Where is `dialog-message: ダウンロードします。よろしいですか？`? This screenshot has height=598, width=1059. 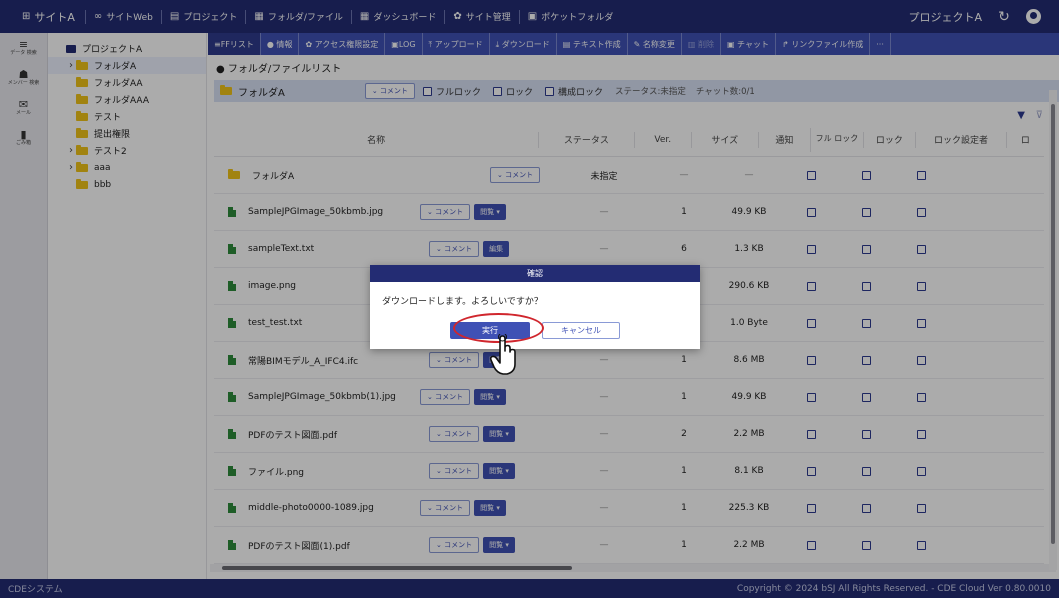
dialog-message: ダウンロードします。よろしいですか？ is located at coordinates (462, 302).